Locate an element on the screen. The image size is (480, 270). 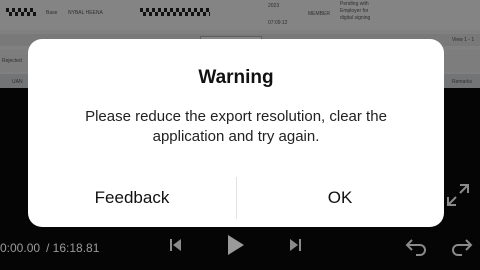
ok-button: OK is located at coordinates (340, 198).